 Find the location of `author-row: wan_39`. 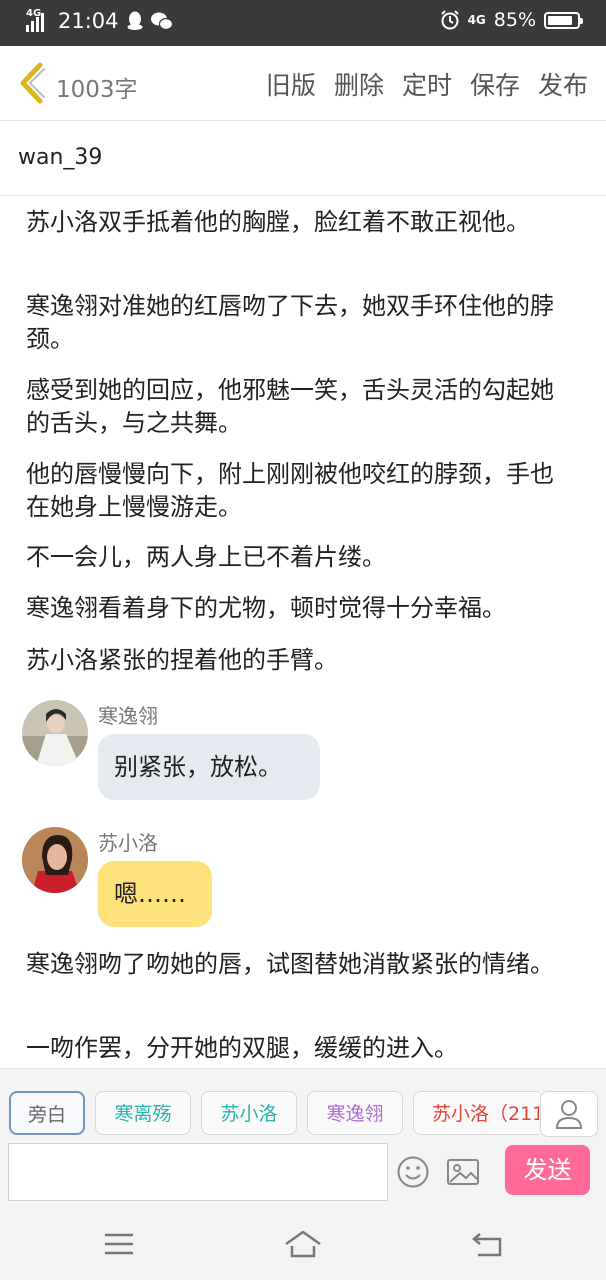

author-row: wan_39 is located at coordinates (303, 158).